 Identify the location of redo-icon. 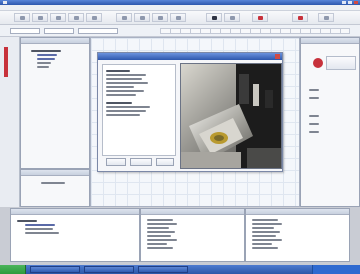
(160, 17).